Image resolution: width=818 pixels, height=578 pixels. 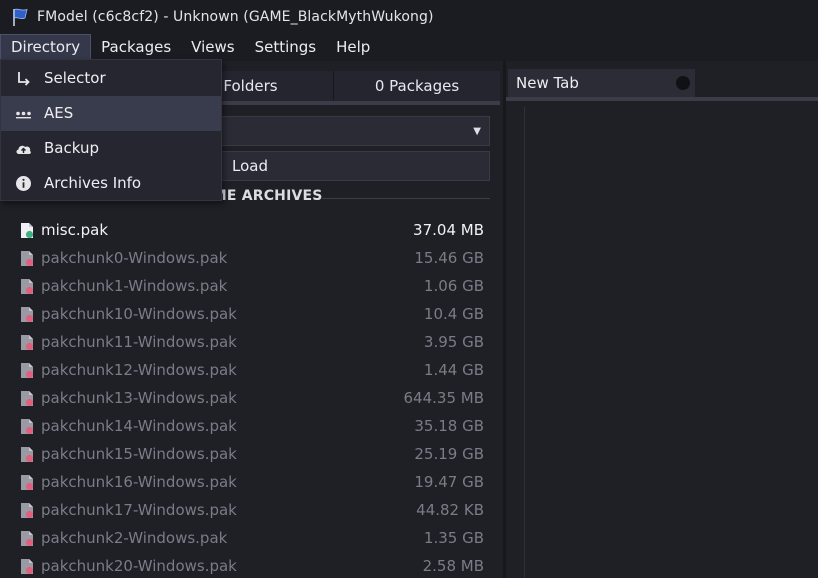 What do you see at coordinates (250, 510) in the screenshot?
I see `archive-row: pakchunk17-Windows.pak 44.82 KB` at bounding box center [250, 510].